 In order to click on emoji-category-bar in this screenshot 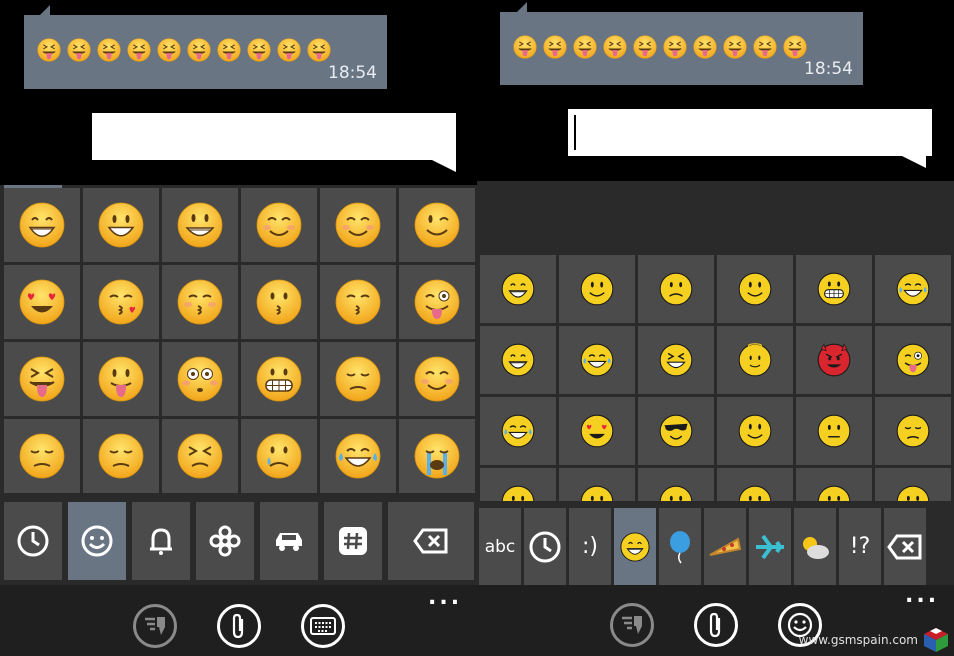, I will do `click(239, 541)`.